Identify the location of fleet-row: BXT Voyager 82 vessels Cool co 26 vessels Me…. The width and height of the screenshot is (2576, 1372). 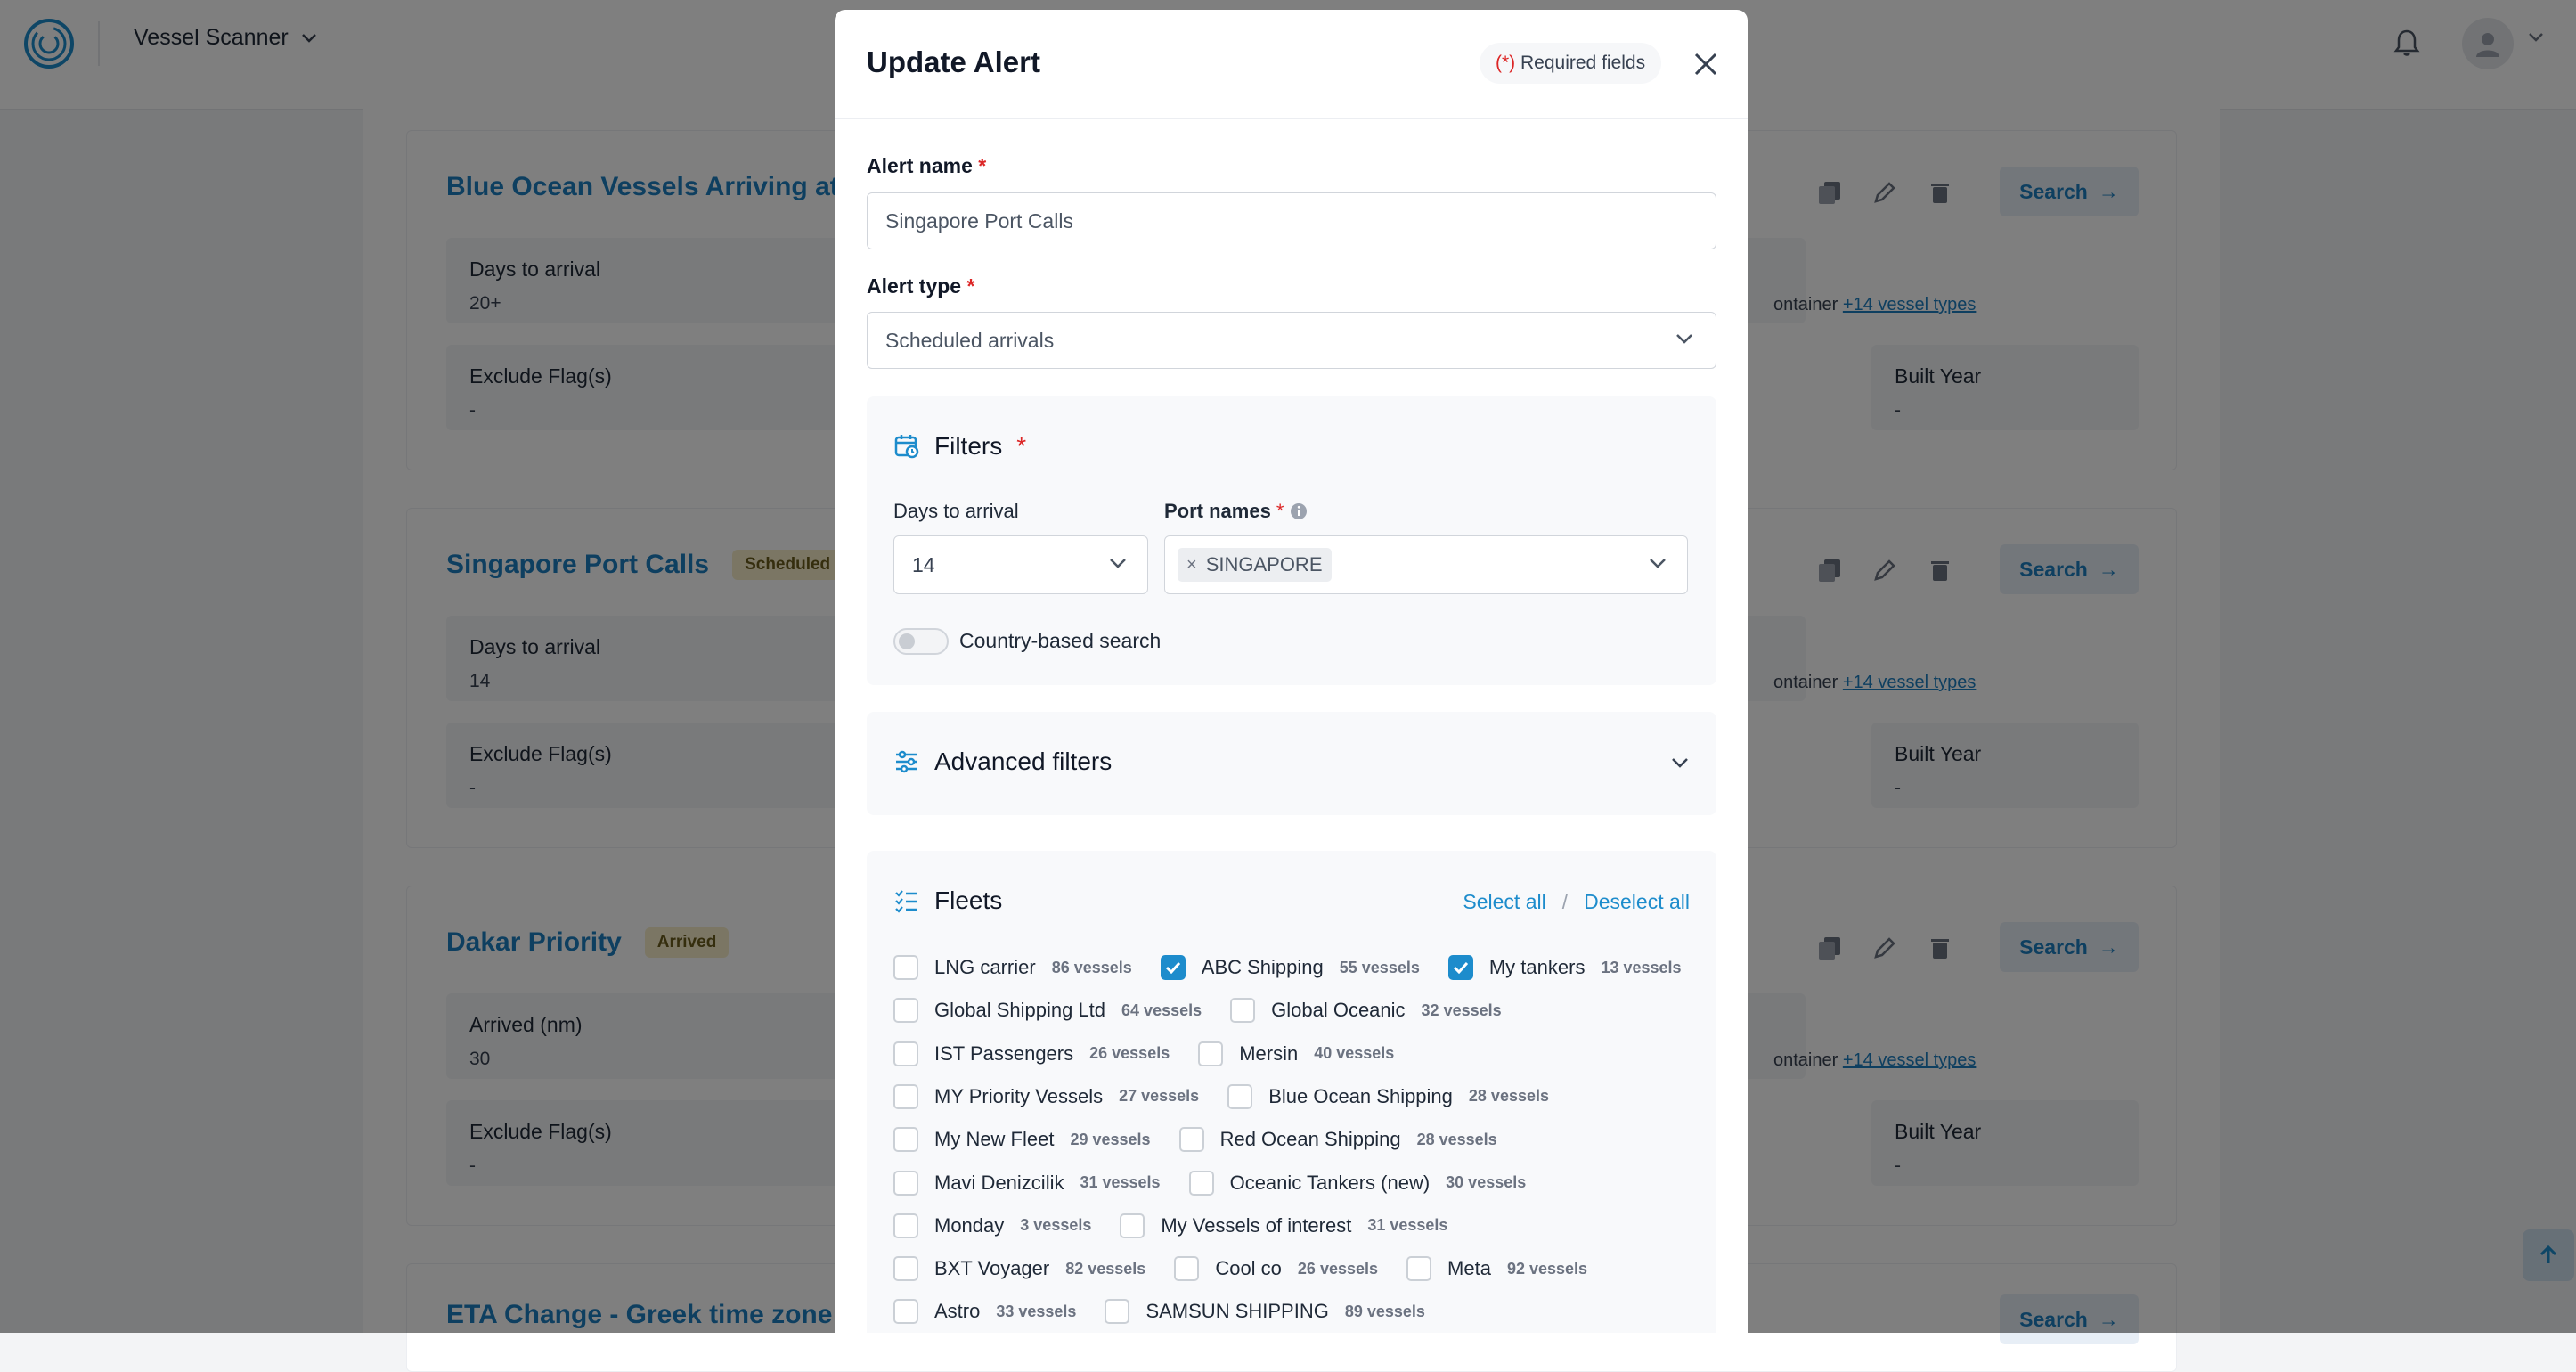
(1254, 1268).